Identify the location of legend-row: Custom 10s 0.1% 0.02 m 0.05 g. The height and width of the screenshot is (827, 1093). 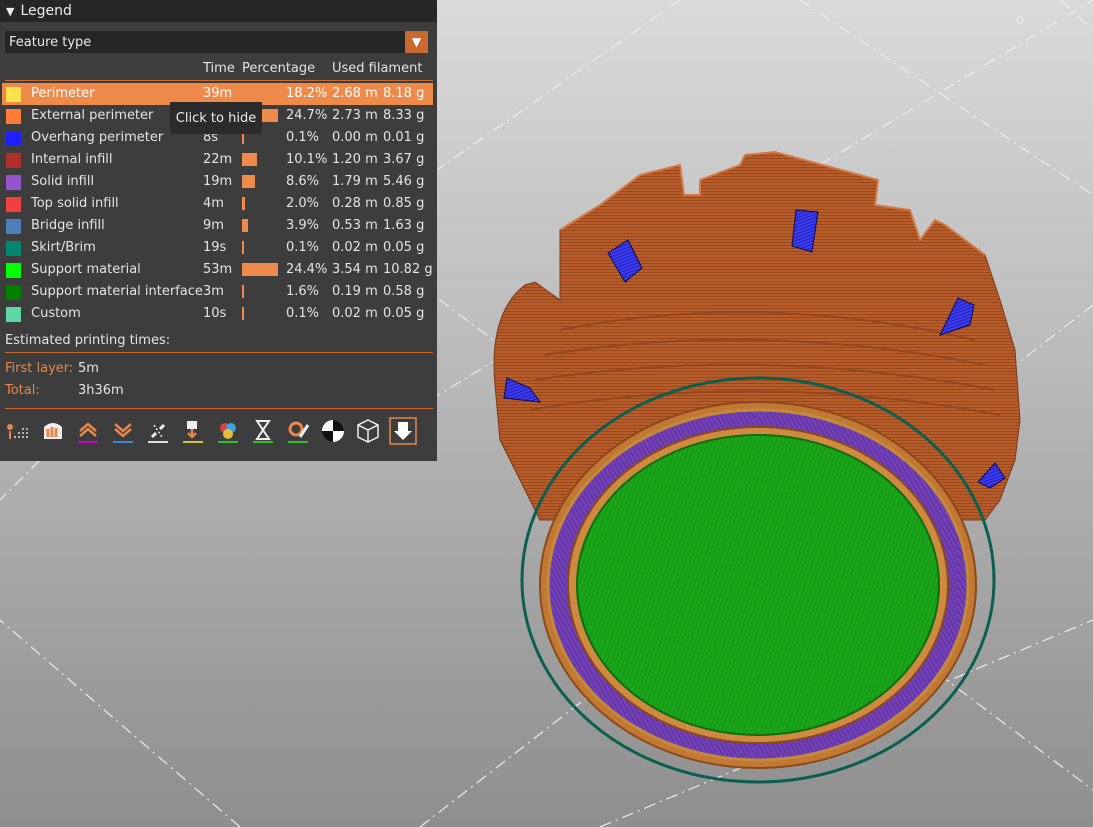
(218, 314).